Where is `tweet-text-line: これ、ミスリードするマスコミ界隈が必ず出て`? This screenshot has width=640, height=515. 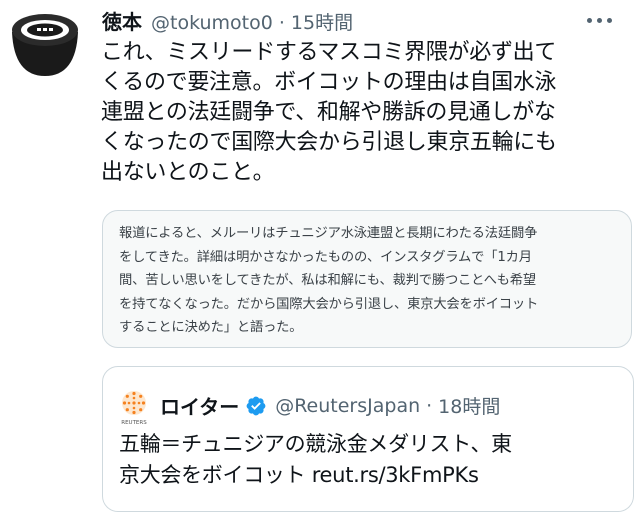 tweet-text-line: これ、ミスリードするマスコミ界隈が必ず出て is located at coordinates (329, 52).